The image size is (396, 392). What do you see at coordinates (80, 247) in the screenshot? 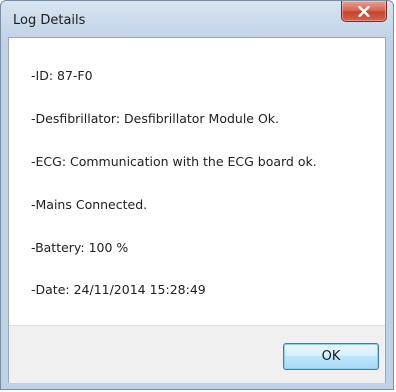
I see `log-line-battery: -Battery: 100 %` at bounding box center [80, 247].